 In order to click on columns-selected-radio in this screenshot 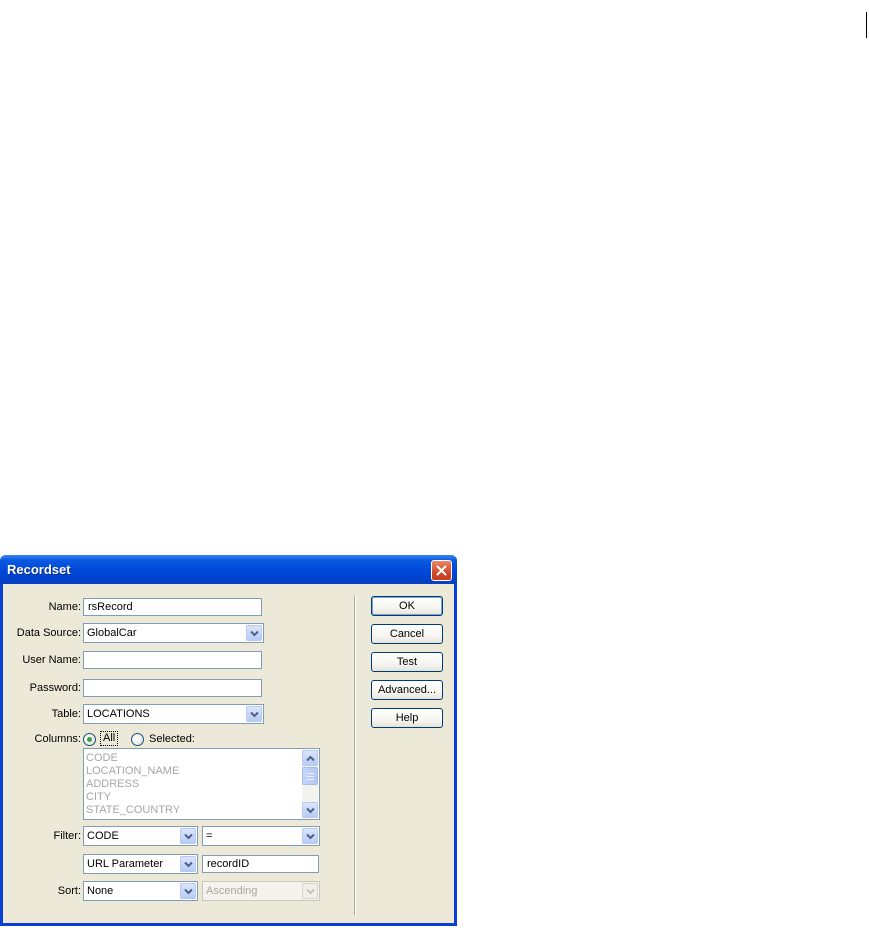, I will do `click(137, 739)`.